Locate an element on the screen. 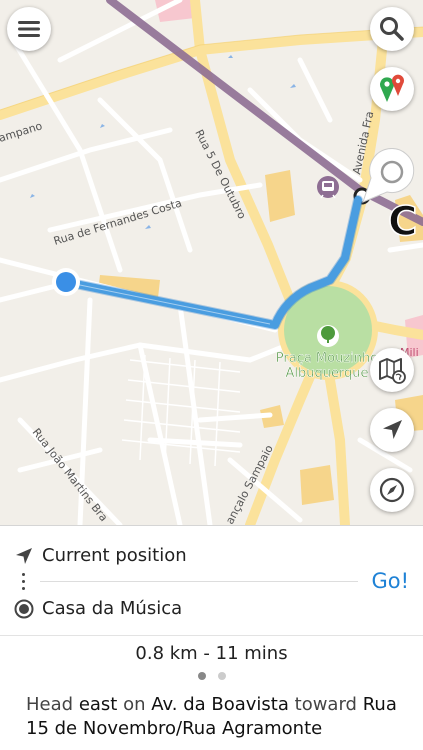 The width and height of the screenshot is (423, 750). instruction-direction: east is located at coordinates (98, 704).